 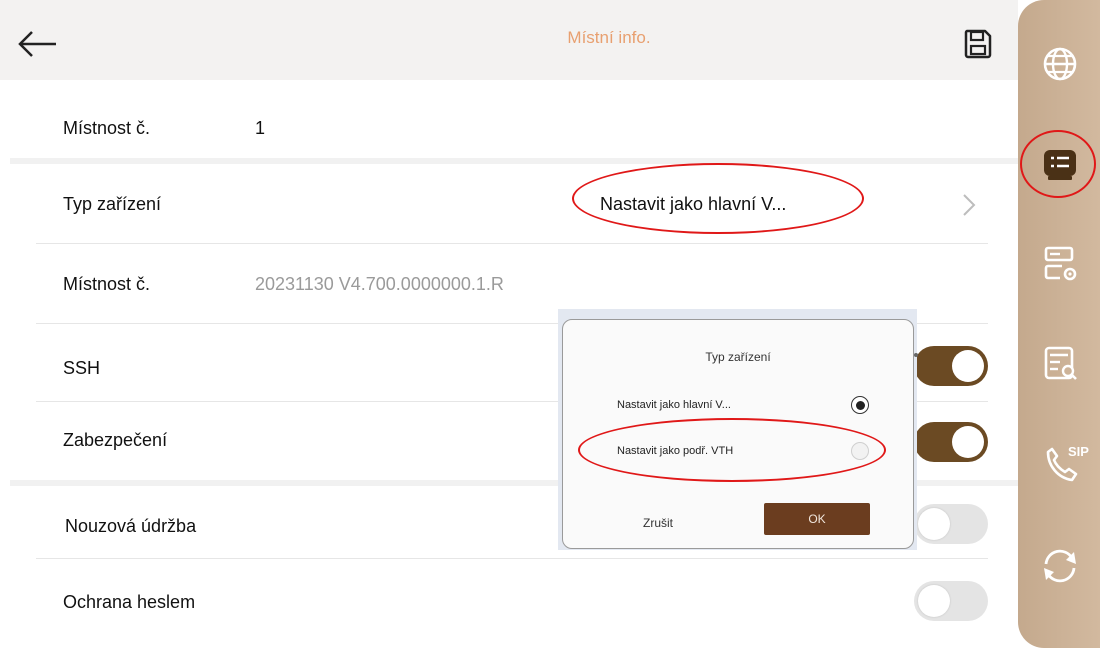 What do you see at coordinates (1060, 566) in the screenshot?
I see `sync-icon` at bounding box center [1060, 566].